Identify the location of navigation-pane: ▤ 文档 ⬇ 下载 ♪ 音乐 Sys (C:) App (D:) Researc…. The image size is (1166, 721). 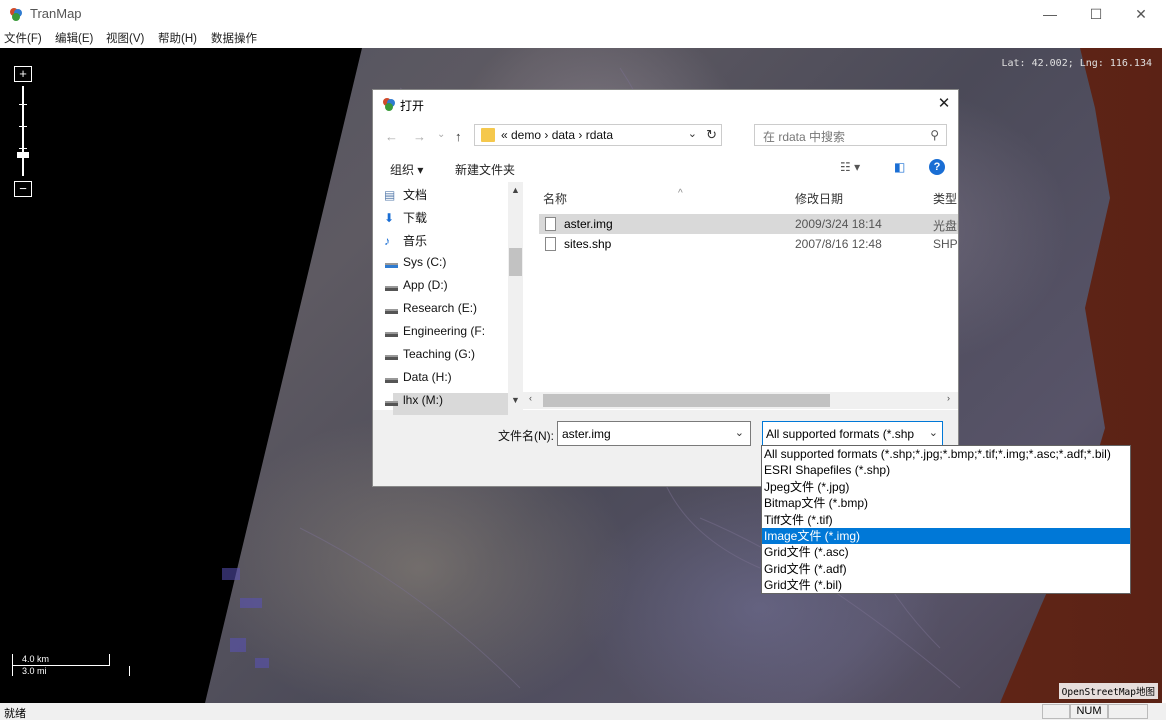
(448, 298).